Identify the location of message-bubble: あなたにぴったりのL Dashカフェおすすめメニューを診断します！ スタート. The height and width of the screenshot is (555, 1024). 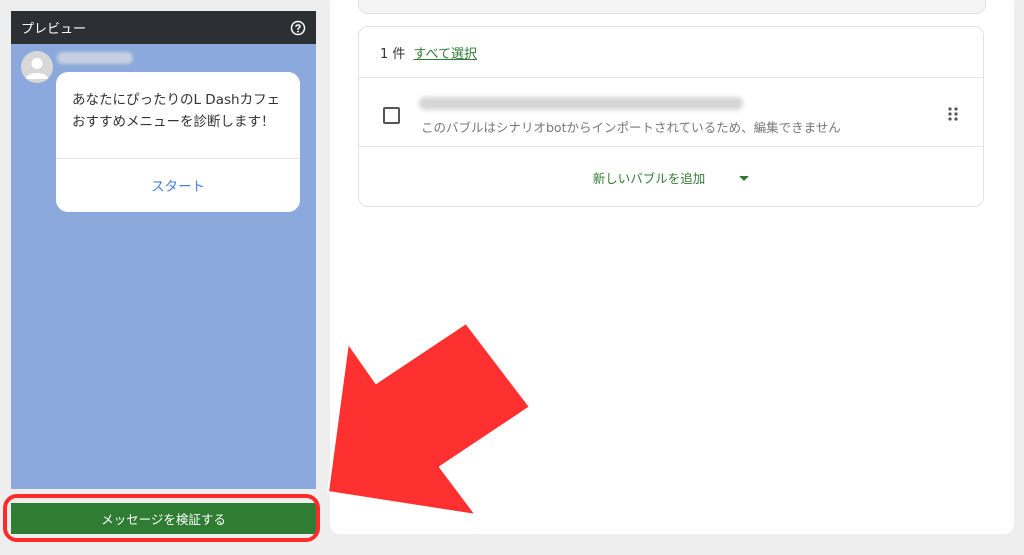
(178, 142).